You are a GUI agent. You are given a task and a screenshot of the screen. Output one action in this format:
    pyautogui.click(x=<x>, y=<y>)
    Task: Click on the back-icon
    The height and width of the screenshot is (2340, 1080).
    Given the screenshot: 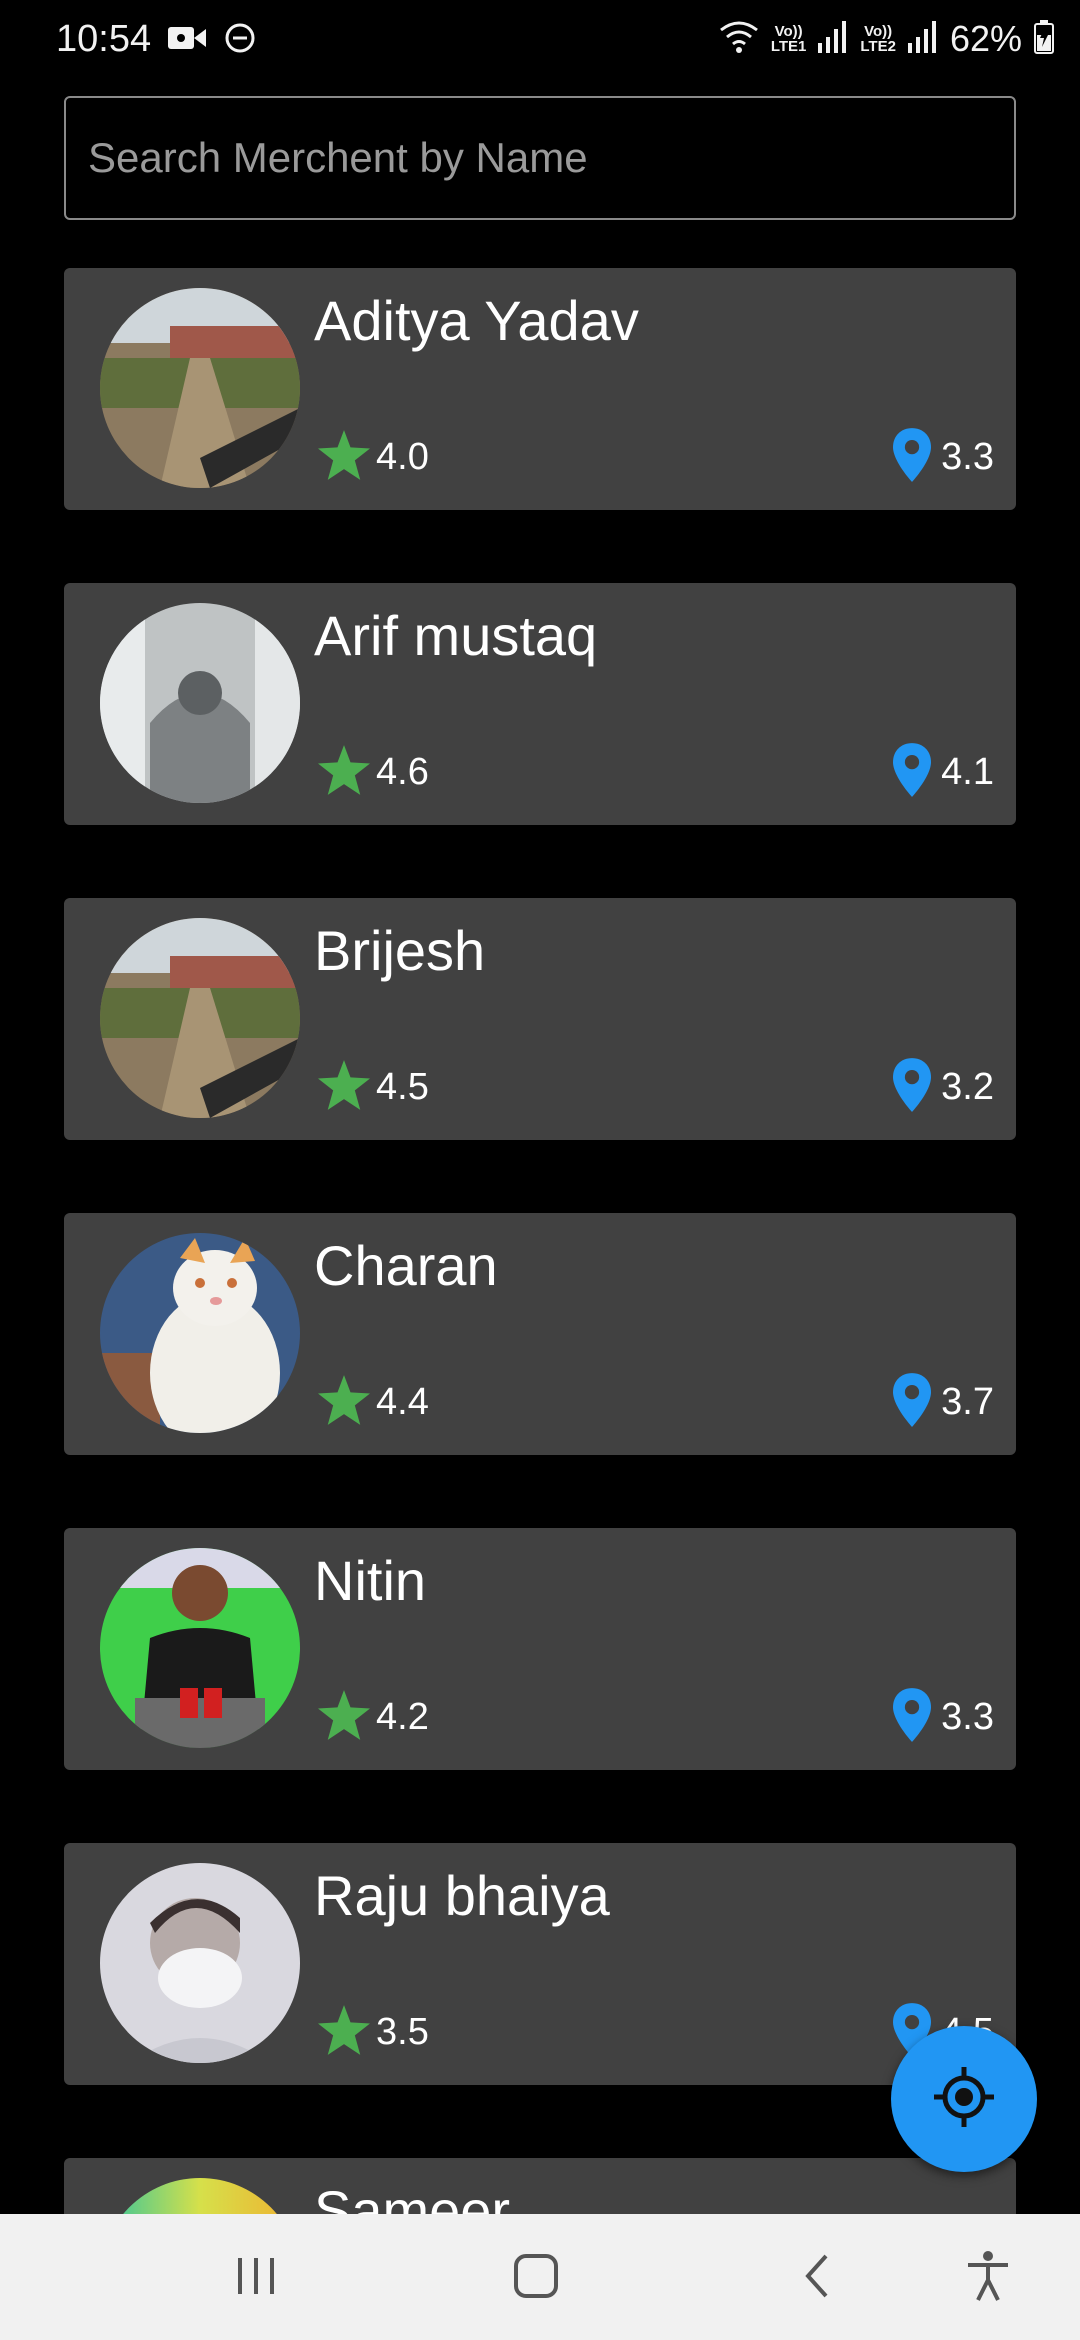 What is the action you would take?
    pyautogui.click(x=818, y=2278)
    